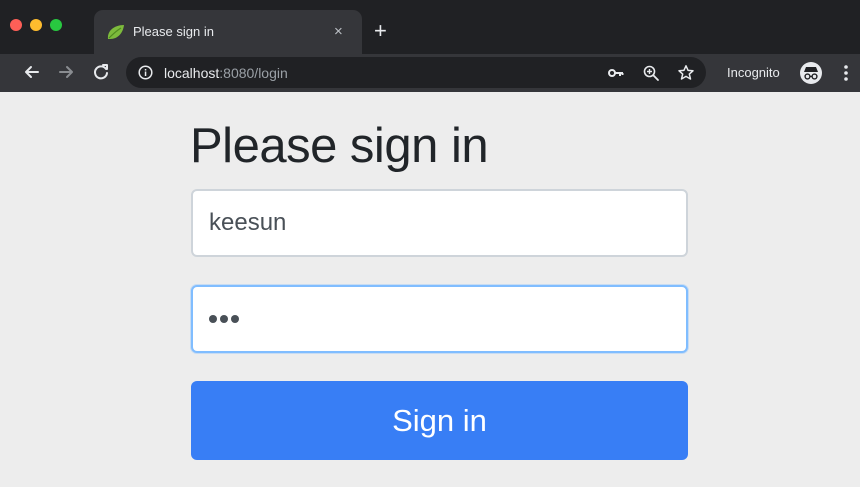  I want to click on reload-icon, so click(101, 72).